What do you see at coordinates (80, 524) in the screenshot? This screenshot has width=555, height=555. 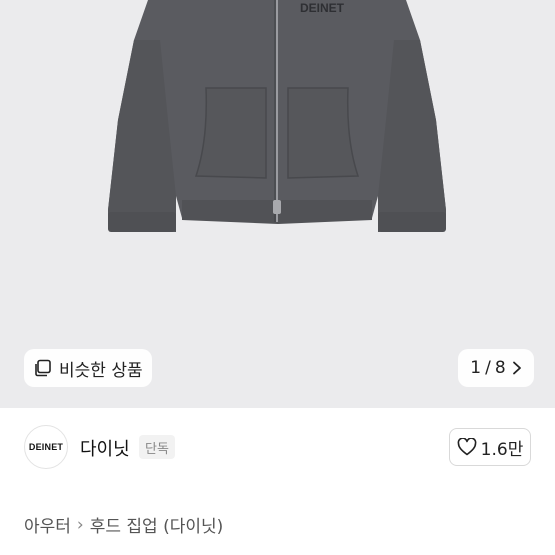 I see `chevron-right-icon: ›` at bounding box center [80, 524].